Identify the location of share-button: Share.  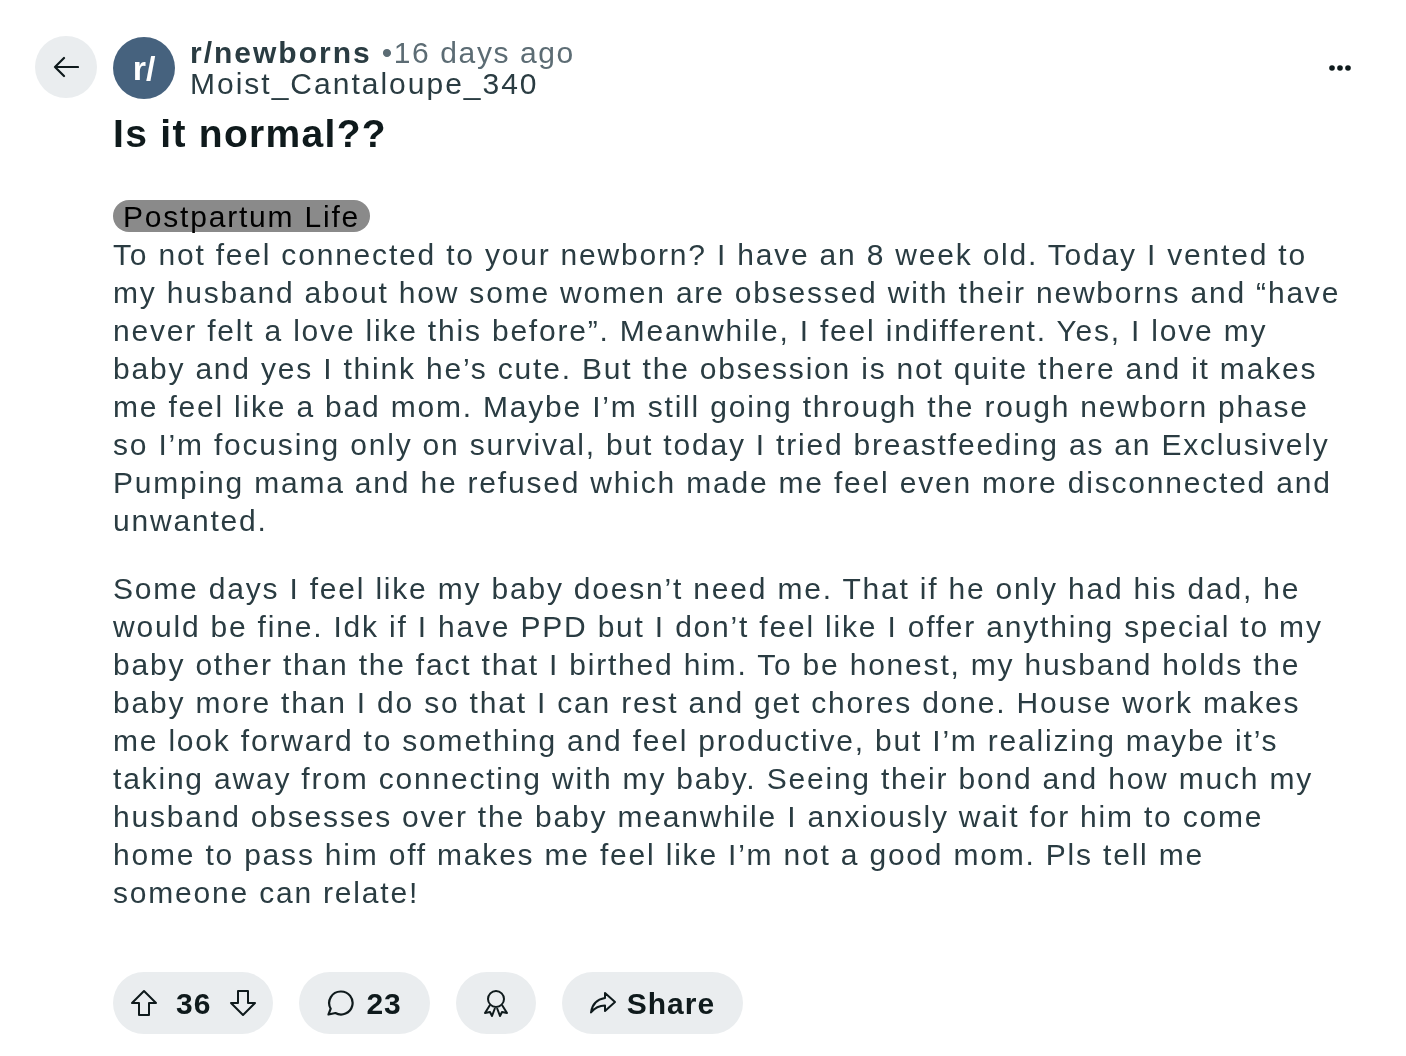
(652, 1003).